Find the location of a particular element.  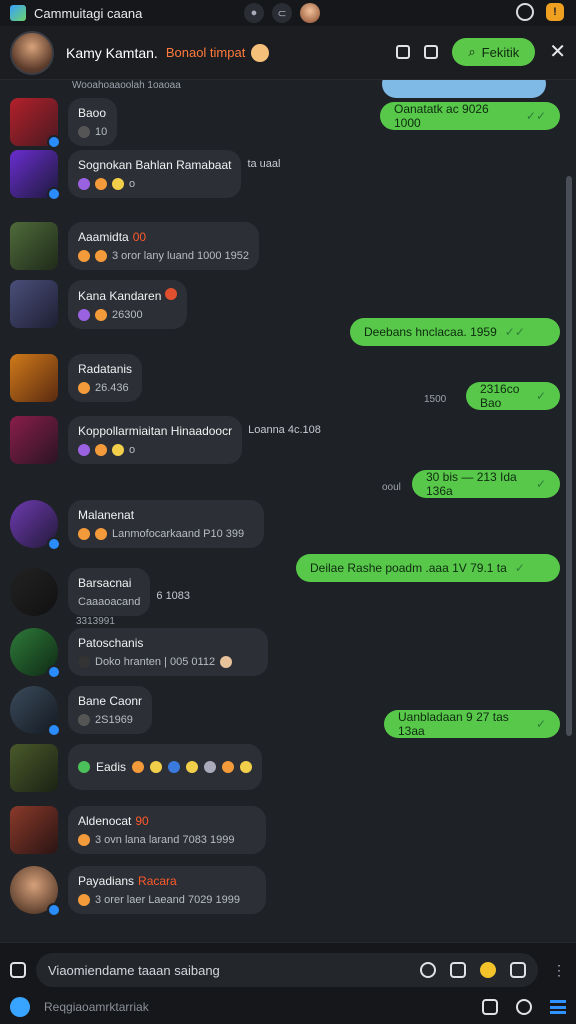

smile-icon is located at coordinates (488, 970).